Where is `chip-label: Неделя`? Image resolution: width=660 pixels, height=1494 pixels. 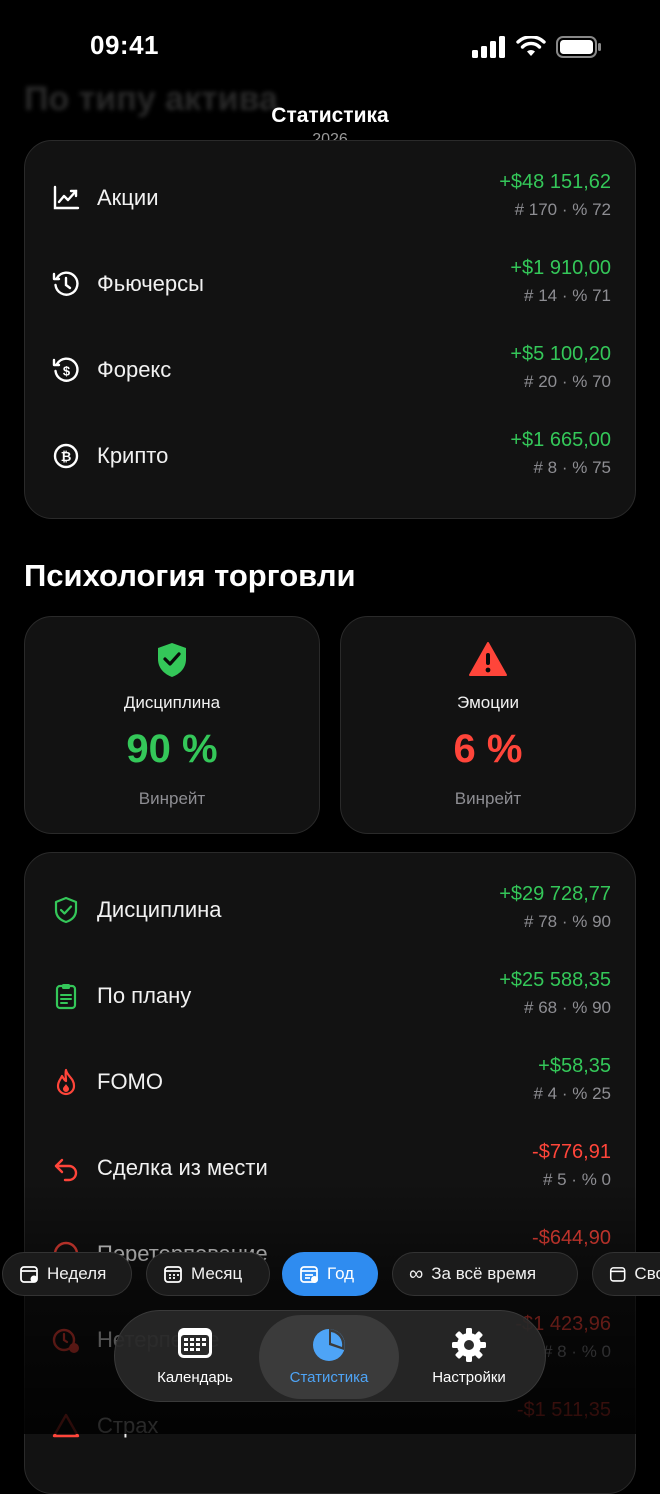
chip-label: Неделя is located at coordinates (77, 1273).